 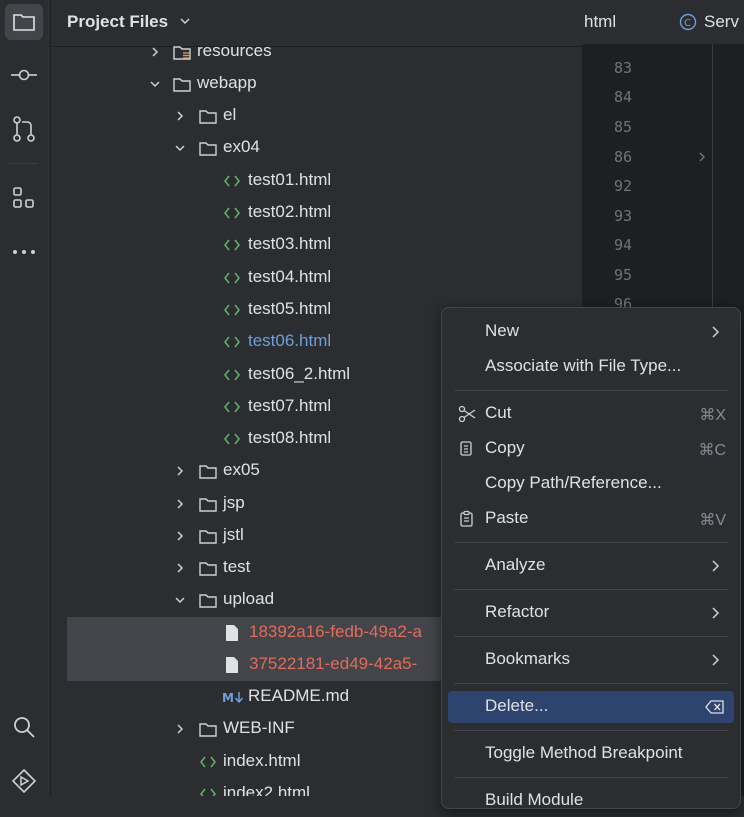 What do you see at coordinates (24, 75) in the screenshot?
I see `commit-button` at bounding box center [24, 75].